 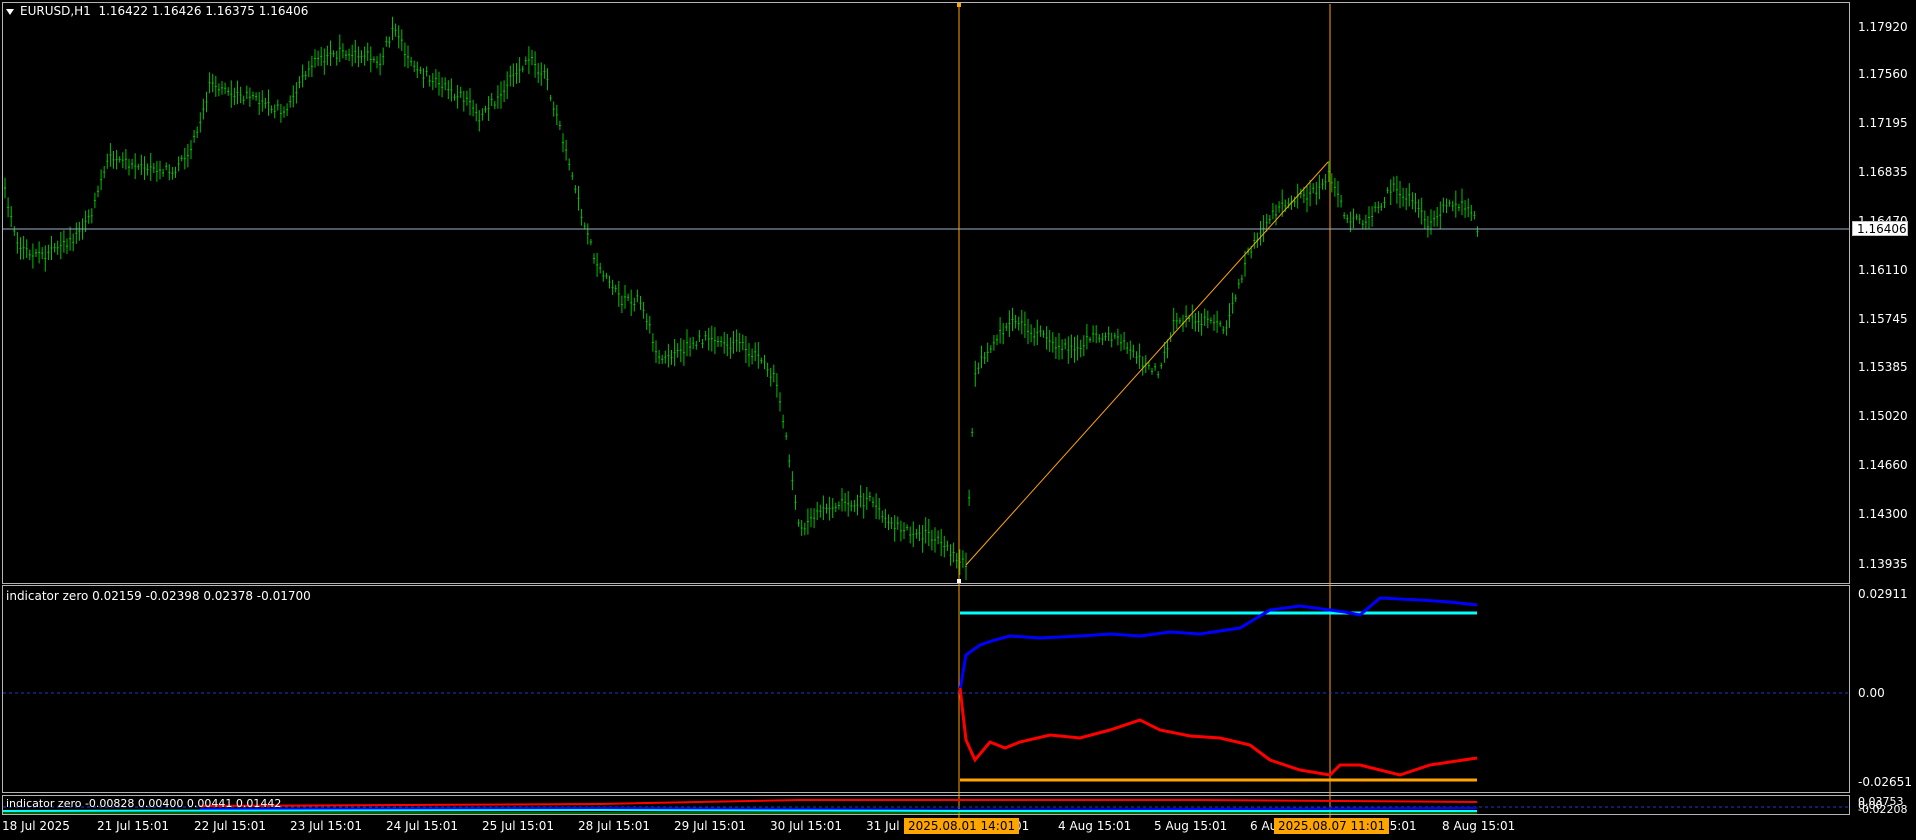 What do you see at coordinates (1880, 228) in the screenshot?
I see `current-price-tag: 1.16406` at bounding box center [1880, 228].